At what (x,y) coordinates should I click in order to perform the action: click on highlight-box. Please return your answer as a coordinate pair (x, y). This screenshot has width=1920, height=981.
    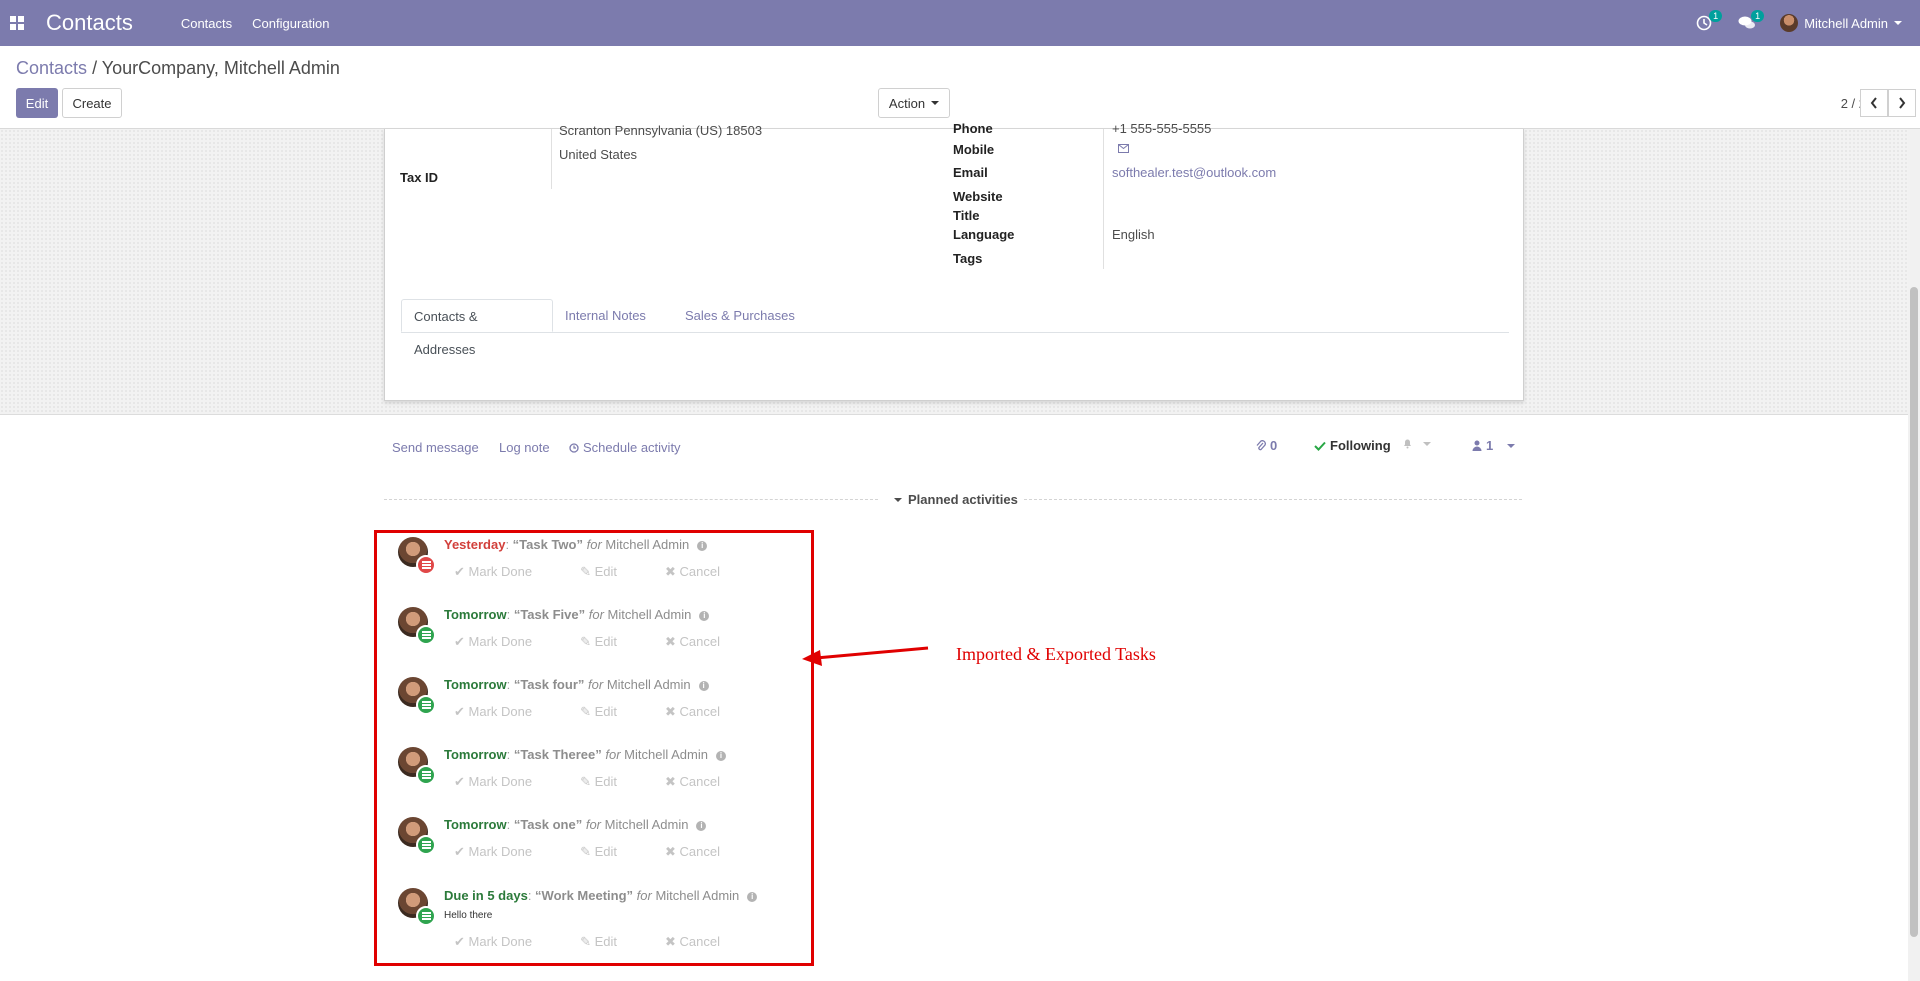
    Looking at the image, I should click on (594, 748).